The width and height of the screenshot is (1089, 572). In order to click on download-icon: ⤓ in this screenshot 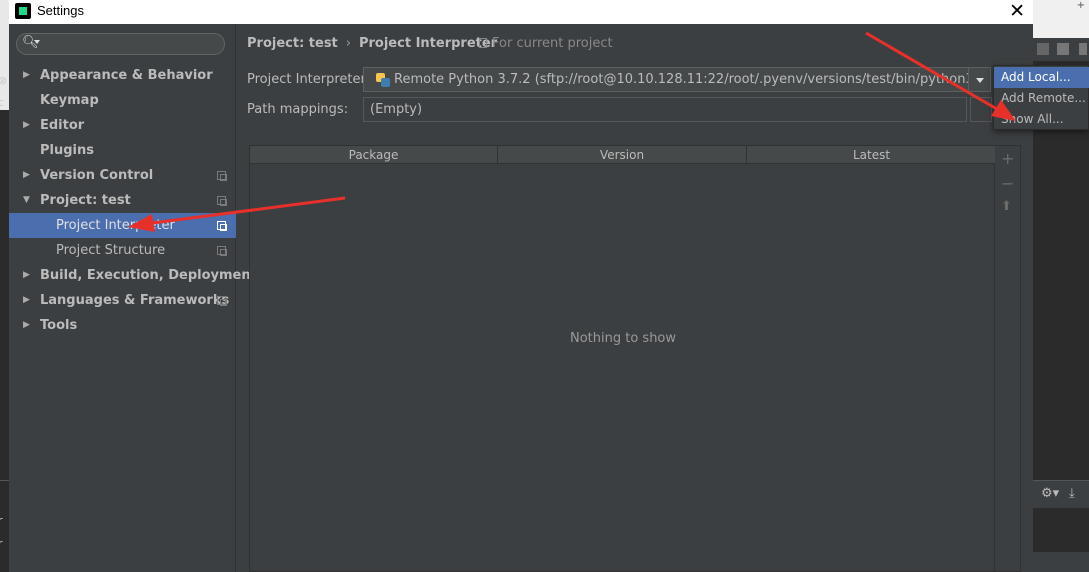, I will do `click(1072, 493)`.